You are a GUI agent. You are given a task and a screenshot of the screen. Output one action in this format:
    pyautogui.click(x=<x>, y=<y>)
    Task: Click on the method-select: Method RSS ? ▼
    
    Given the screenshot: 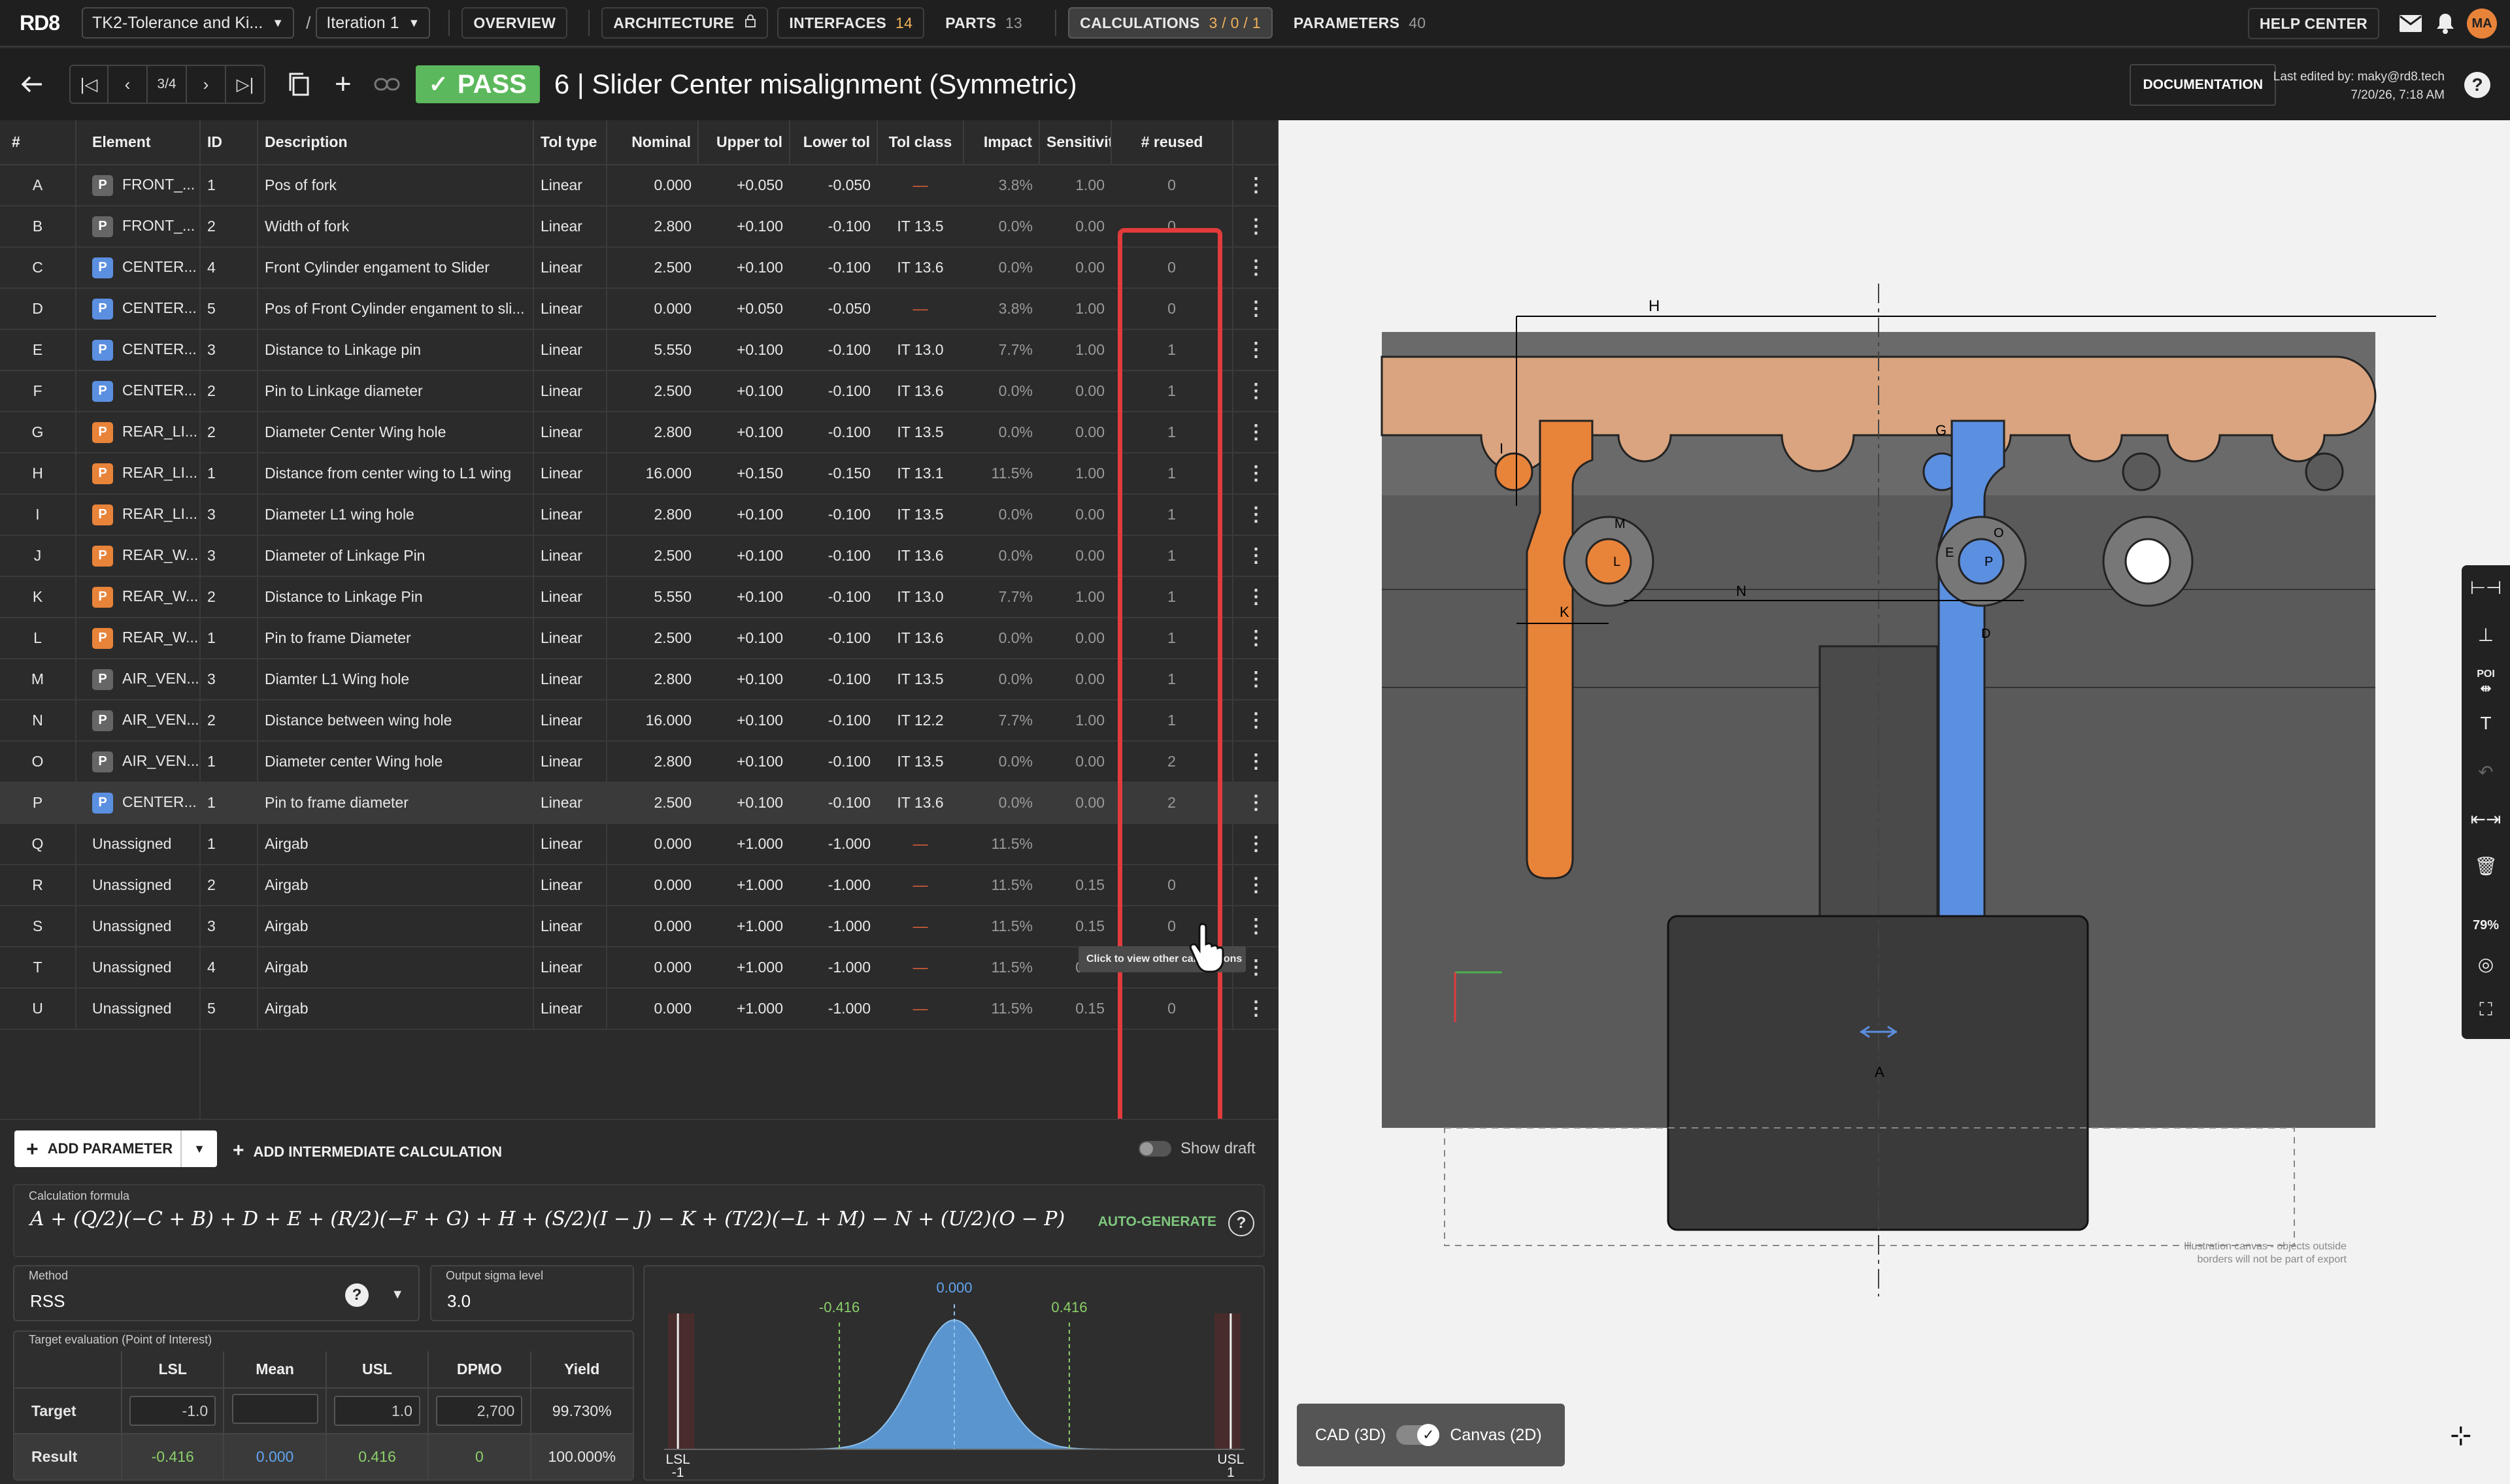 What is the action you would take?
    pyautogui.click(x=216, y=1293)
    